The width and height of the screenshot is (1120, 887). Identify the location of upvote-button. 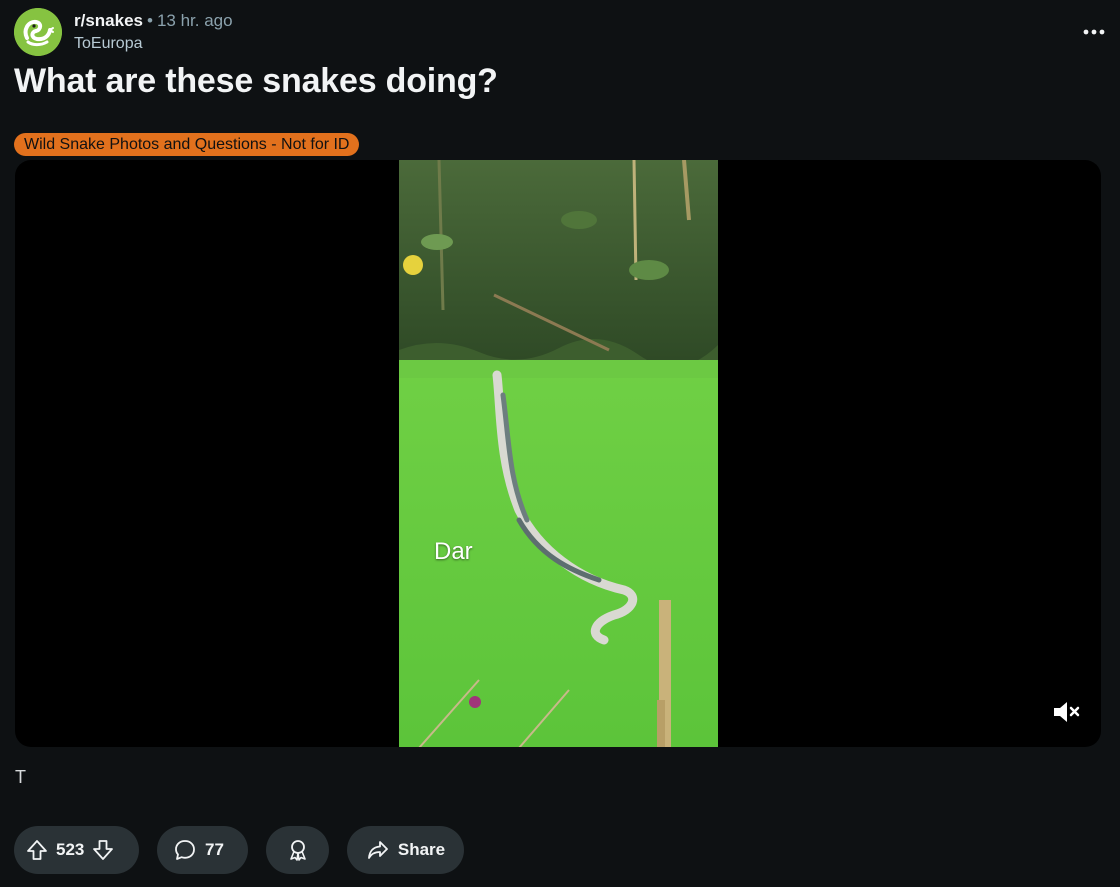
(37, 850).